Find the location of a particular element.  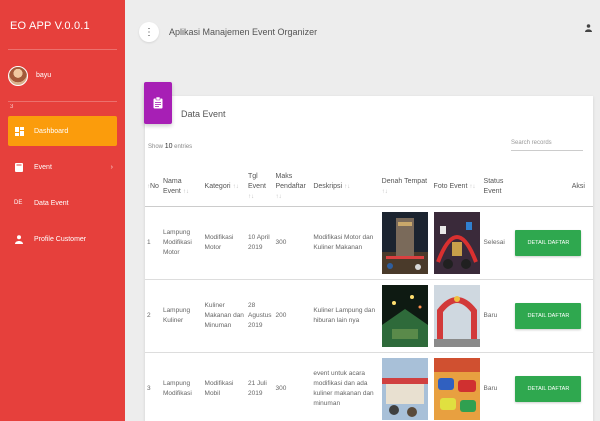

cell-status: Selesai is located at coordinates (495, 243).